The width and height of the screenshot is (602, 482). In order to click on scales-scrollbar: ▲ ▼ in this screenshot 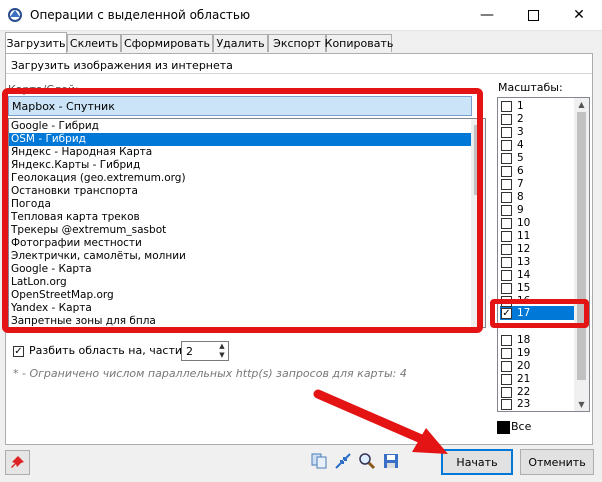, I will do `click(581, 254)`.